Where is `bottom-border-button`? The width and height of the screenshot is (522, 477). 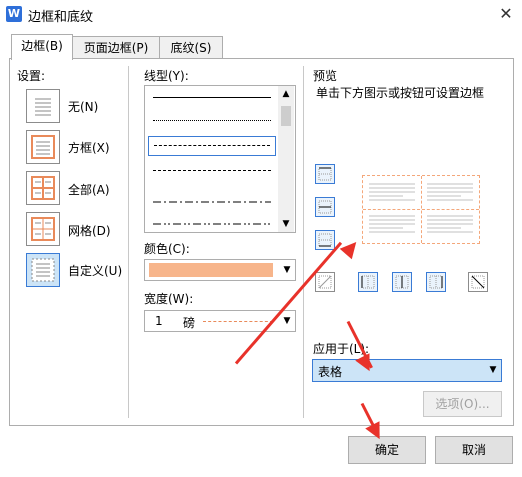 bottom-border-button is located at coordinates (325, 240).